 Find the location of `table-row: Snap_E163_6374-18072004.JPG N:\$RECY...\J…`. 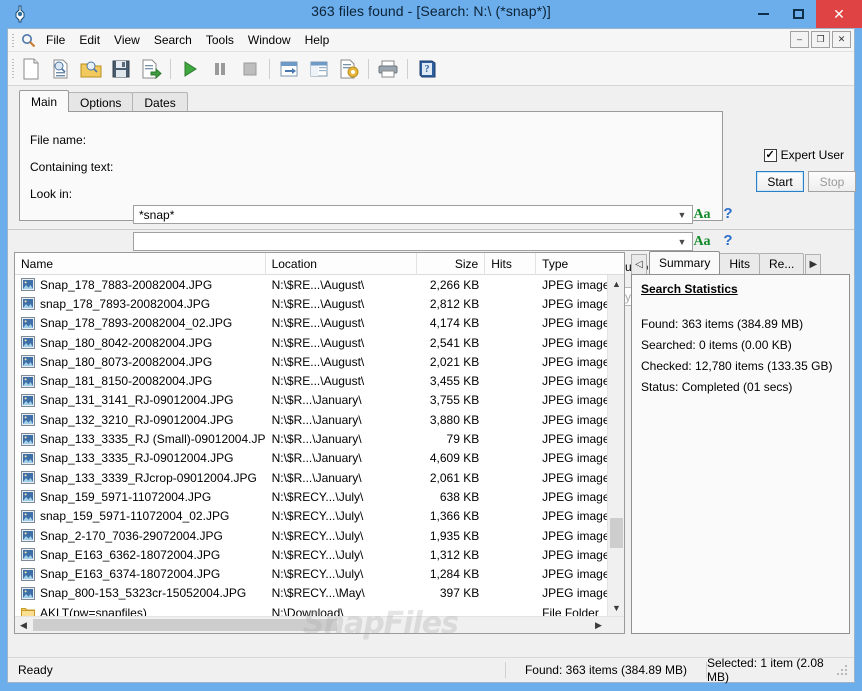

table-row: Snap_E163_6374-18072004.JPG N:\$RECY...\J… is located at coordinates (319, 573).